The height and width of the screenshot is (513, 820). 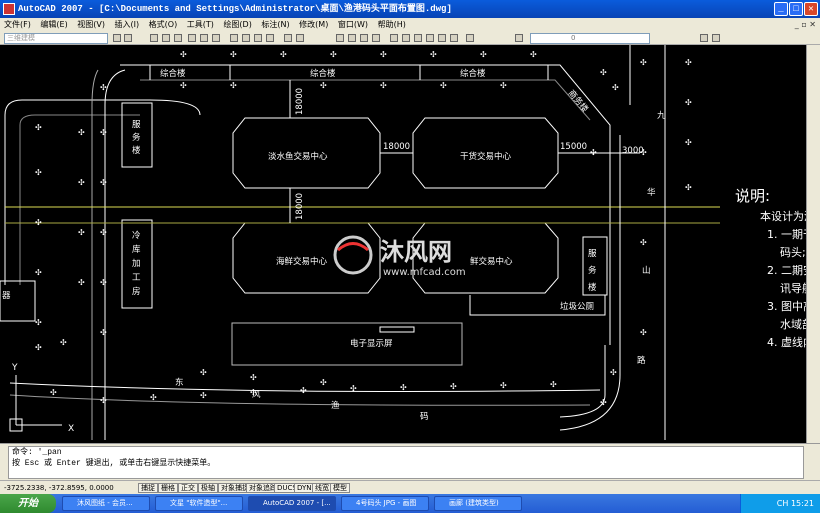 I want to click on layer-previous-icon, so click(x=704, y=38).